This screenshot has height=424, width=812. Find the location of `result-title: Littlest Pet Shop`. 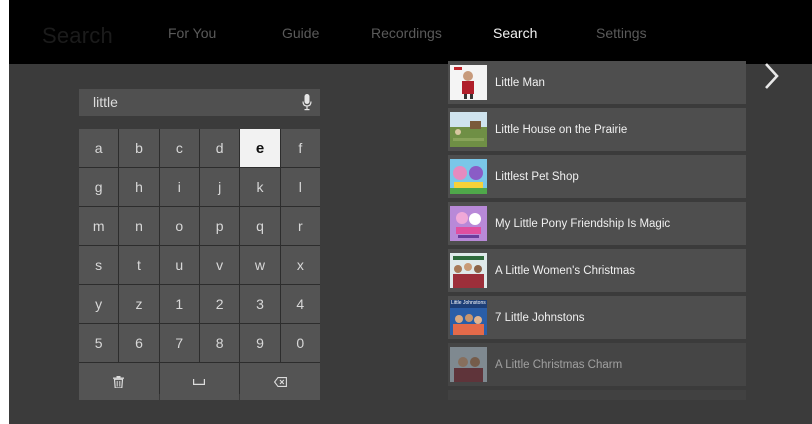

result-title: Littlest Pet Shop is located at coordinates (537, 176).